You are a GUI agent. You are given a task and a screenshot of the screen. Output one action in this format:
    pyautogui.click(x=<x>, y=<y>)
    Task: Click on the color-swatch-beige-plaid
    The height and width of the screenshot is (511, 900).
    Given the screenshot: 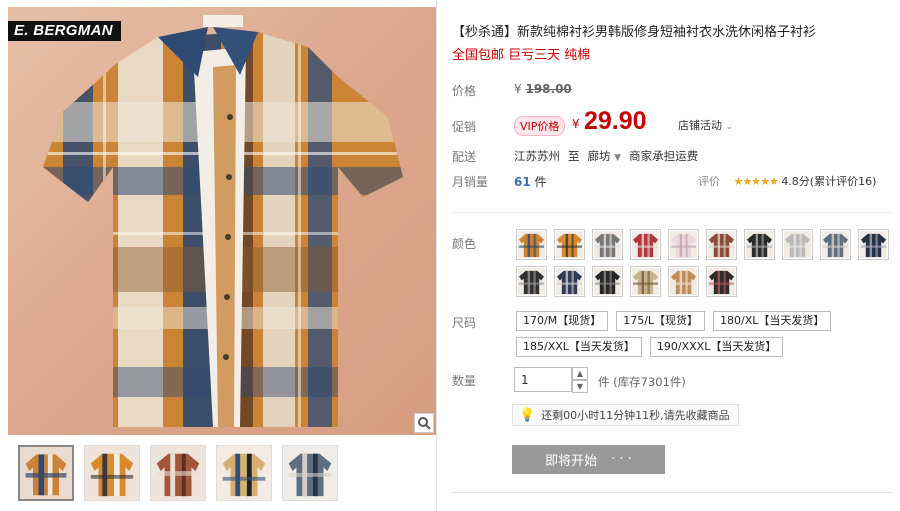 What is the action you would take?
    pyautogui.click(x=645, y=281)
    